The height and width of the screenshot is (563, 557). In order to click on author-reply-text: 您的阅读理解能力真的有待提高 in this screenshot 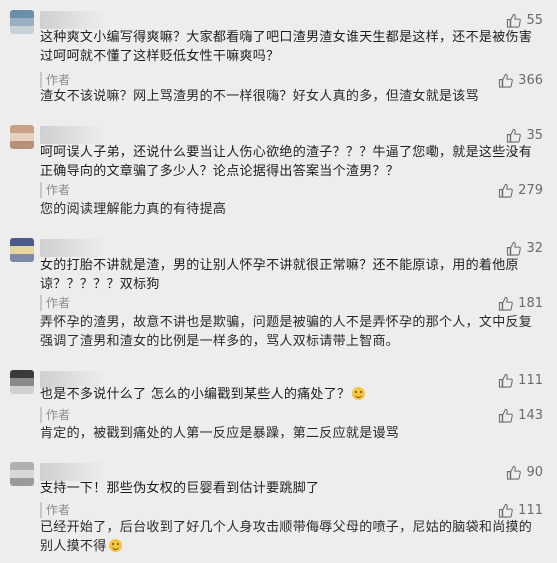, I will do `click(133, 209)`.